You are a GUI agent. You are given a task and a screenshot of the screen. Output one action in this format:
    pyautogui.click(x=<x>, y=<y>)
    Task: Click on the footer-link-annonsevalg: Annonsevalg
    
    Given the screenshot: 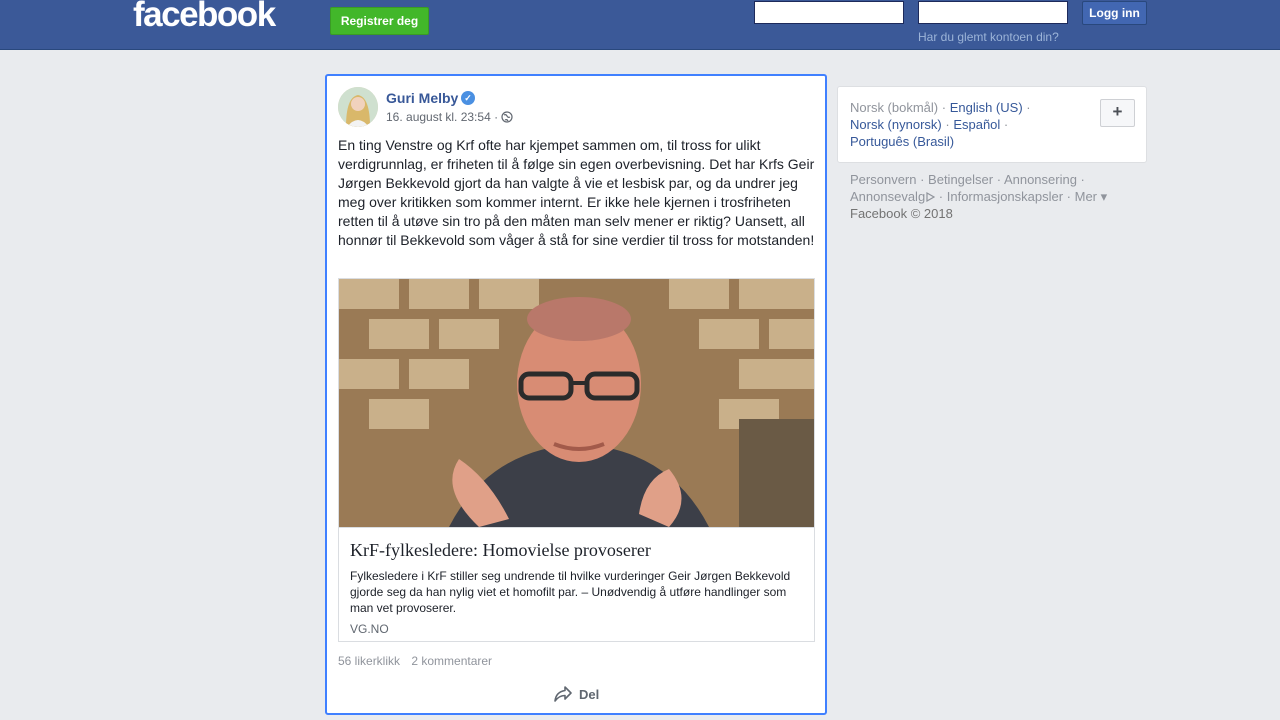 What is the action you would take?
    pyautogui.click(x=887, y=196)
    